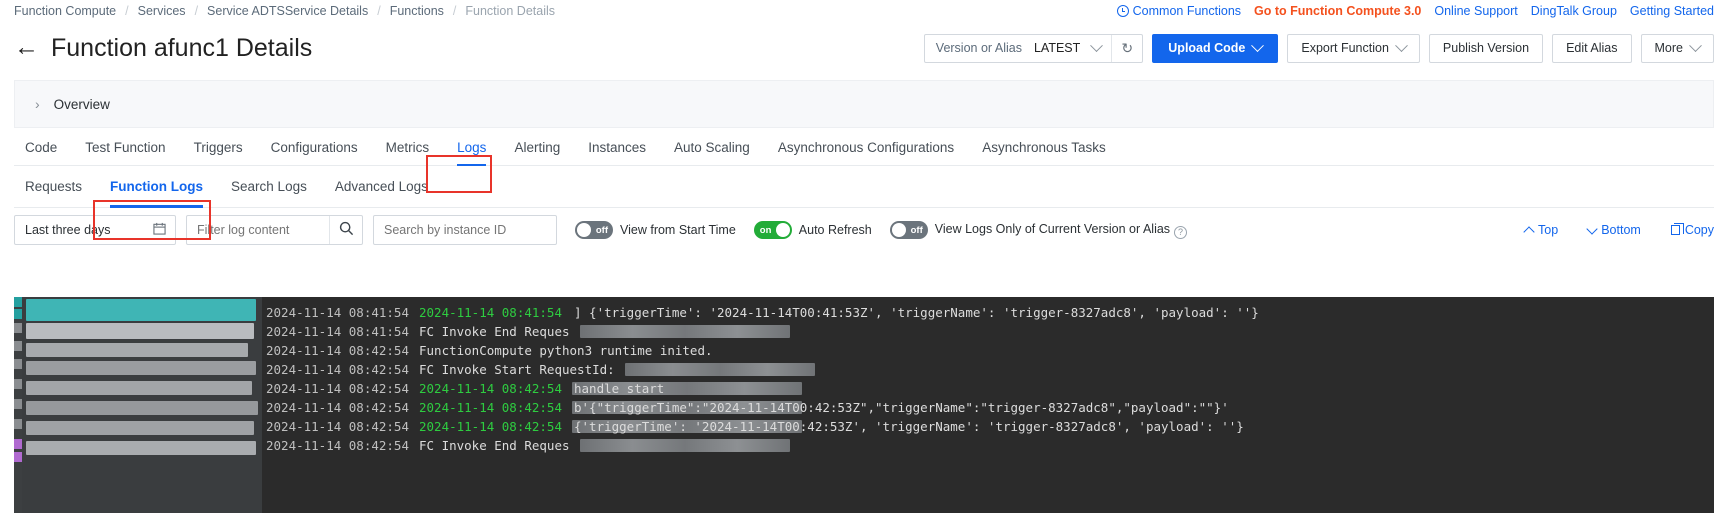  What do you see at coordinates (1044, 152) in the screenshot?
I see `tab-asynchronous-tasks: Asynchronous Tasks` at bounding box center [1044, 152].